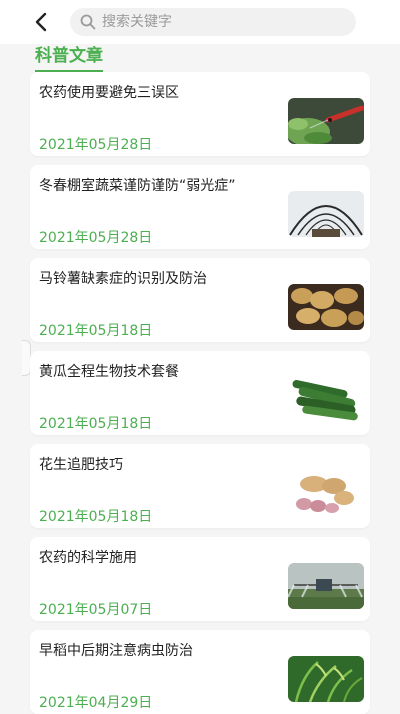 The image size is (400, 714). I want to click on article-card: 冬春棚室蔬菜谨防谨防“弱光症” 2021年05月28日, so click(200, 207).